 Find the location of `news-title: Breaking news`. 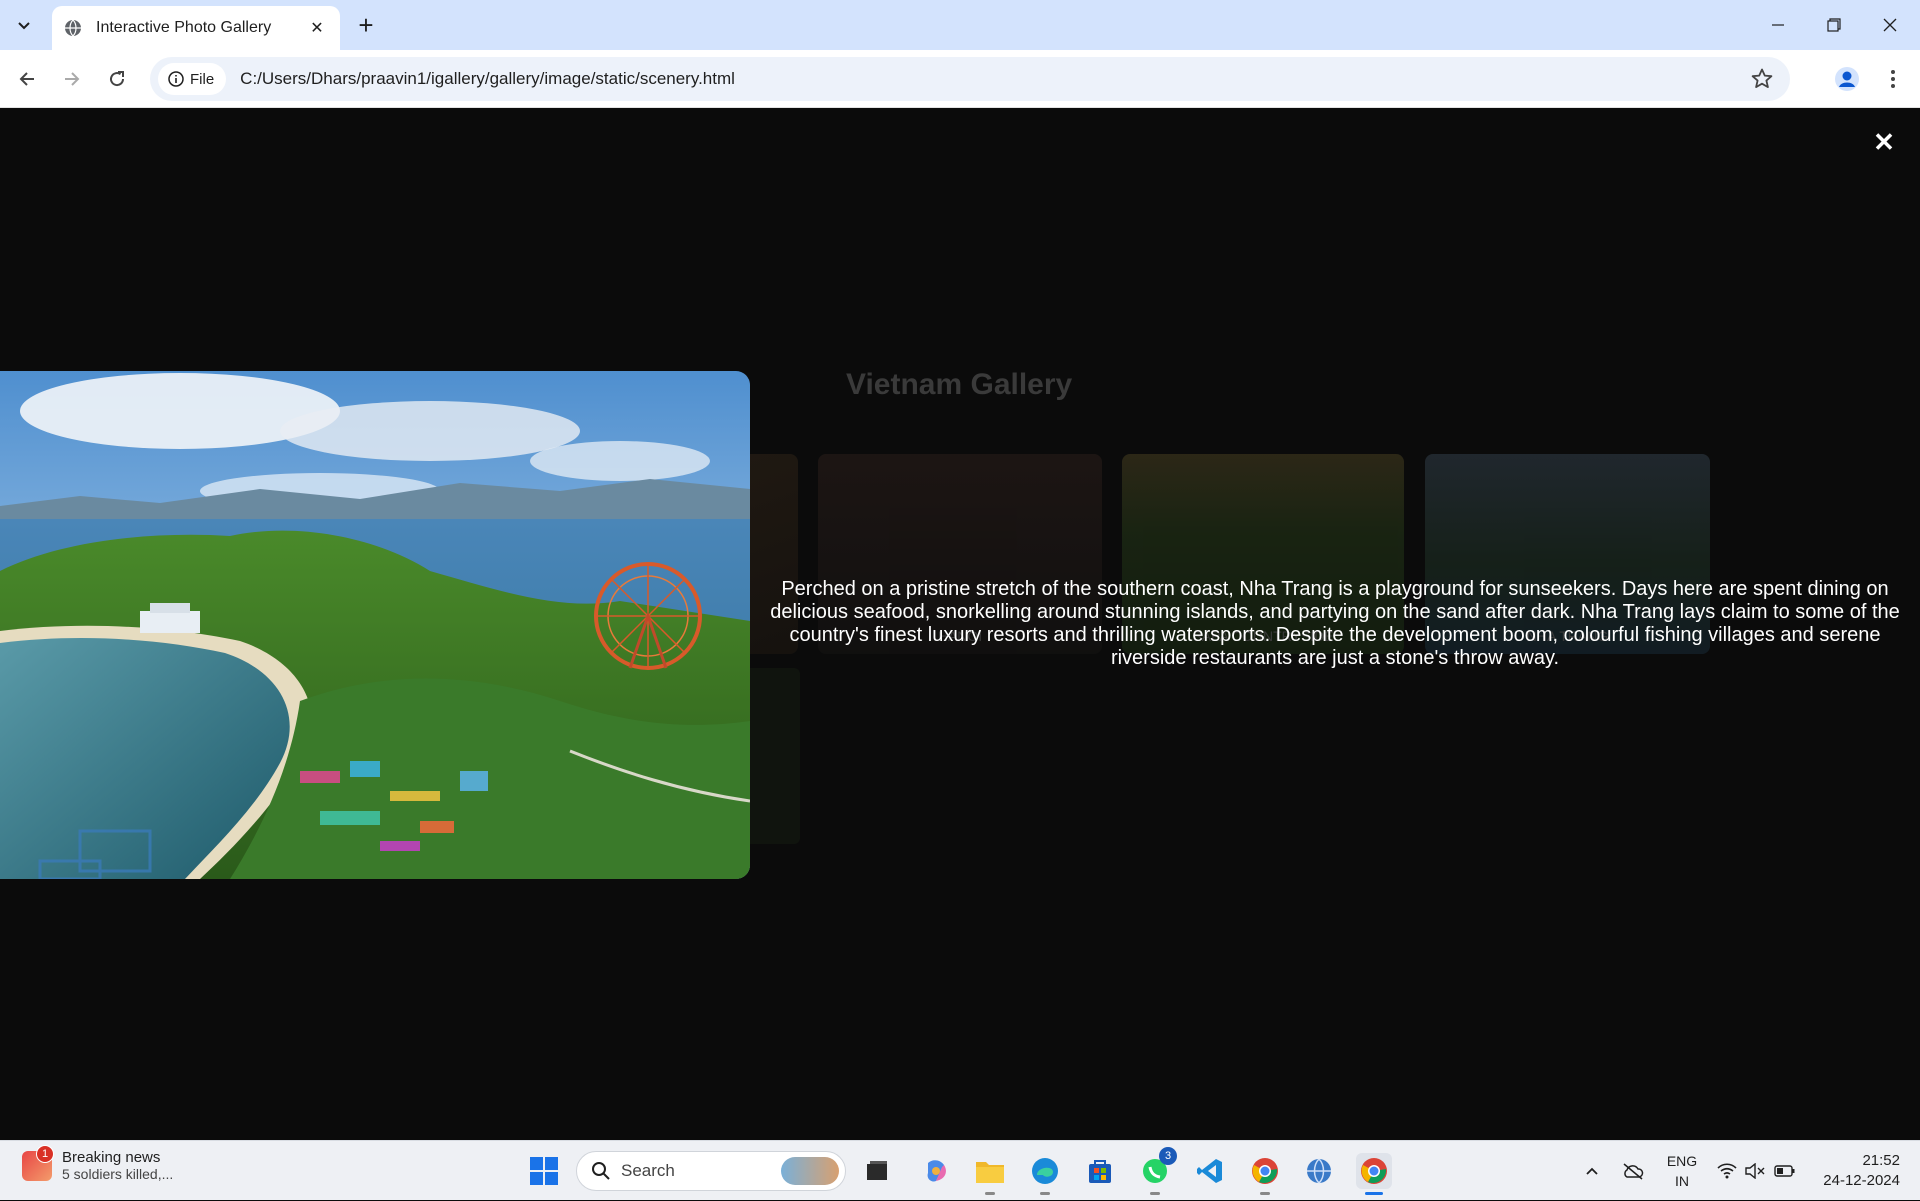

news-title: Breaking news is located at coordinates (111, 1157).